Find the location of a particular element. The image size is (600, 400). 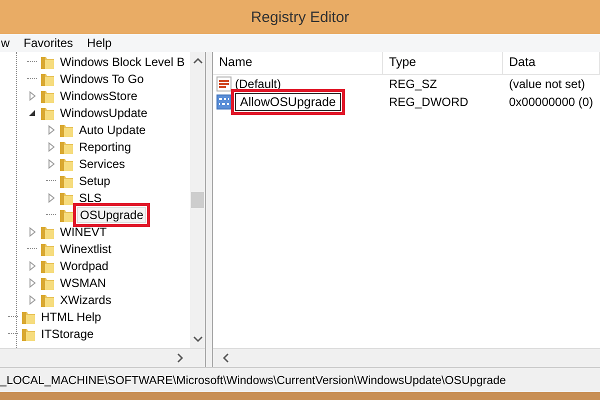

tree-item: WindowsUpdate is located at coordinates (104, 113).